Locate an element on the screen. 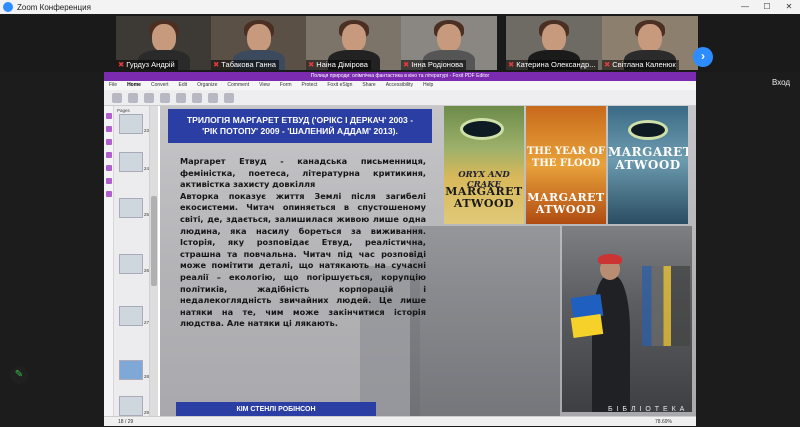  hand-tool-icon is located at coordinates (108, 116).